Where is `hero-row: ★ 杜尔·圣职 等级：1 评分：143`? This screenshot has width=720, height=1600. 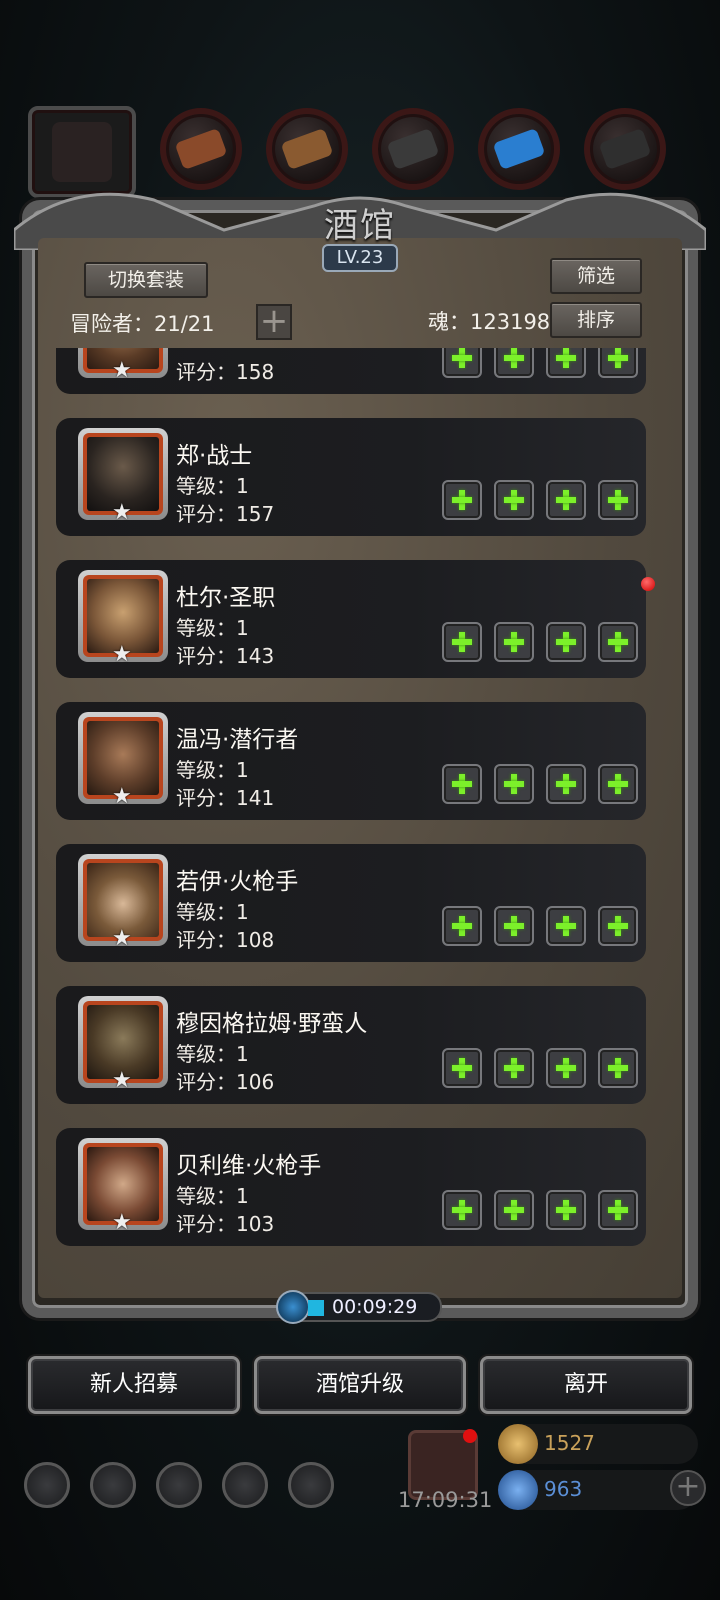
hero-row: ★ 杜尔·圣职 等级：1 评分：143 is located at coordinates (351, 619).